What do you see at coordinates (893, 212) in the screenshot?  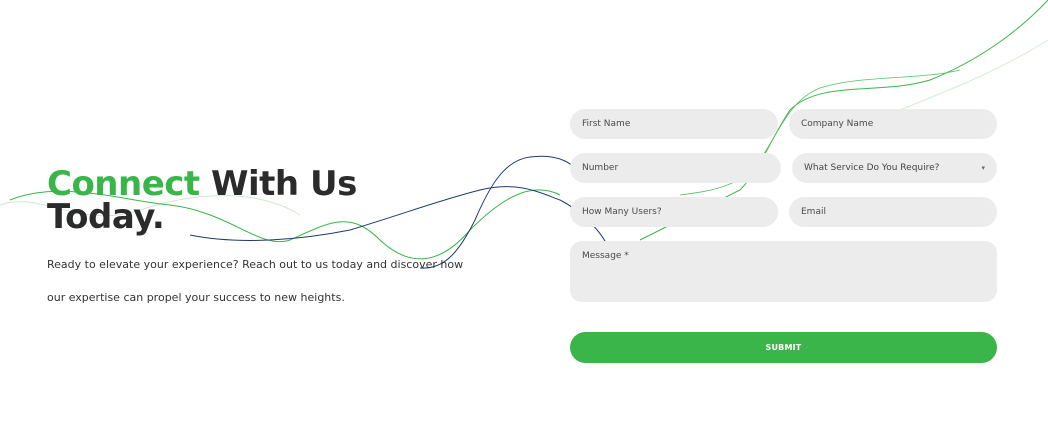 I see `email-field` at bounding box center [893, 212].